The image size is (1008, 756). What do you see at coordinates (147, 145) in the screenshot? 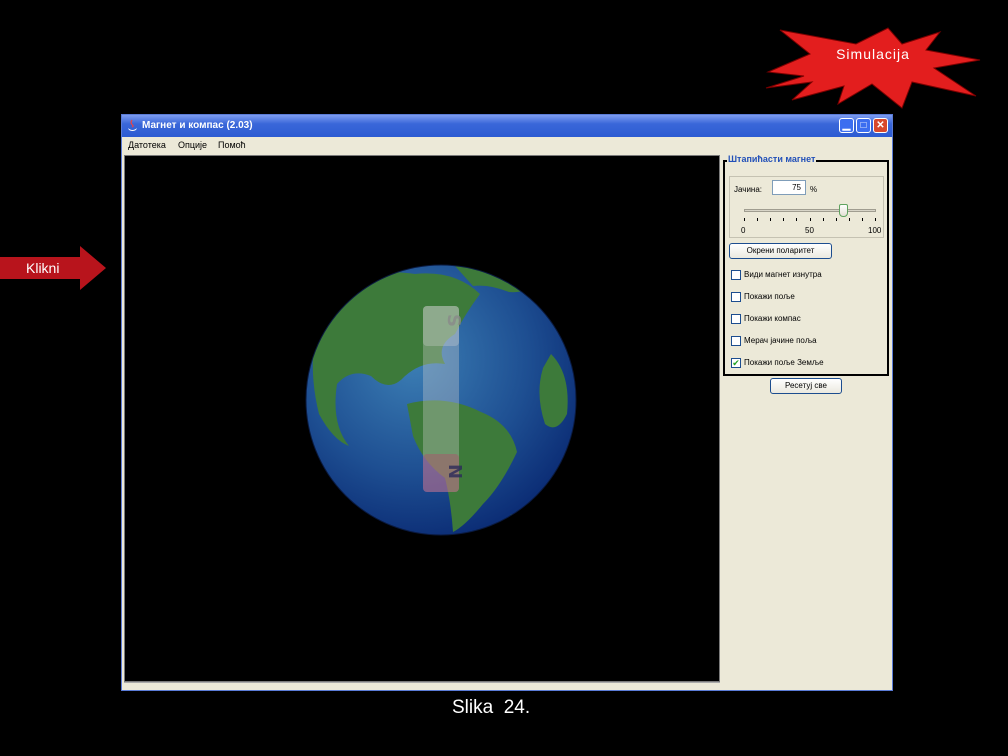
I see `menu-file: Датотека` at bounding box center [147, 145].